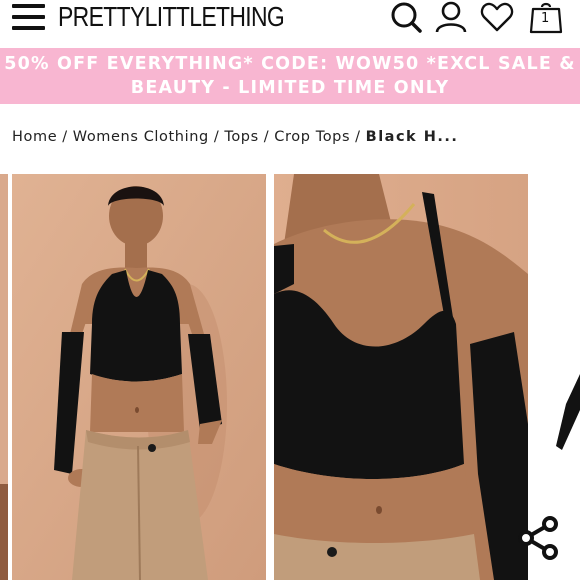 Image resolution: width=580 pixels, height=580 pixels. Describe the element at coordinates (451, 17) in the screenshot. I see `user-icon` at that location.